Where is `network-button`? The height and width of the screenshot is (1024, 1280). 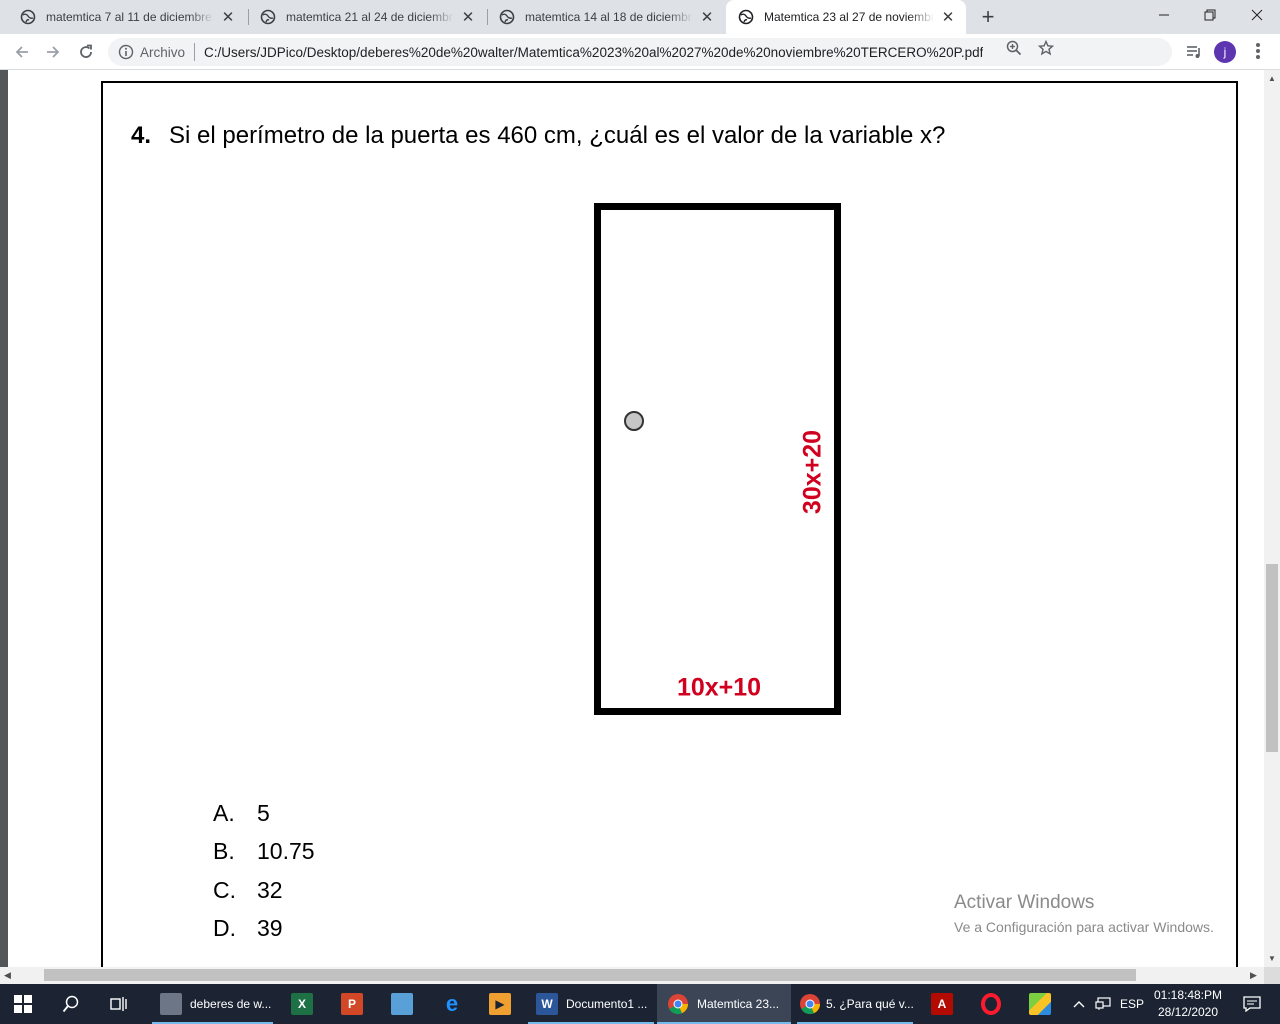 network-button is located at coordinates (1103, 1004).